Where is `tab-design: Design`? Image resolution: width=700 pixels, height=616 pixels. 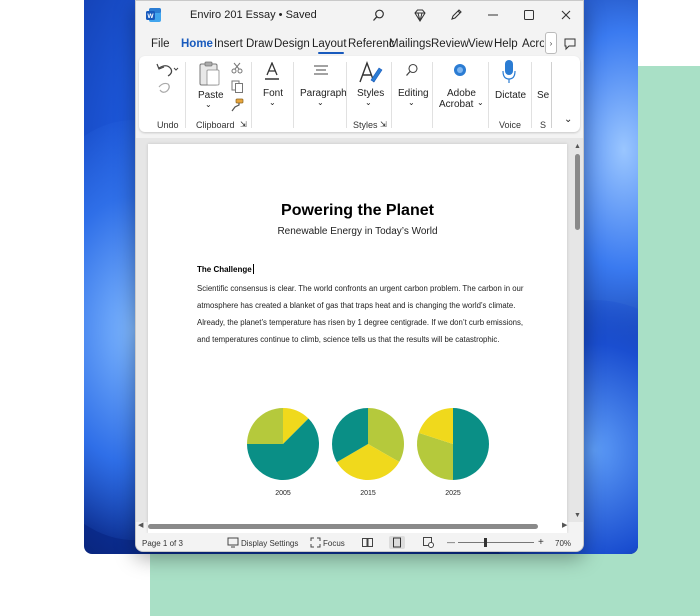 tab-design: Design is located at coordinates (292, 44).